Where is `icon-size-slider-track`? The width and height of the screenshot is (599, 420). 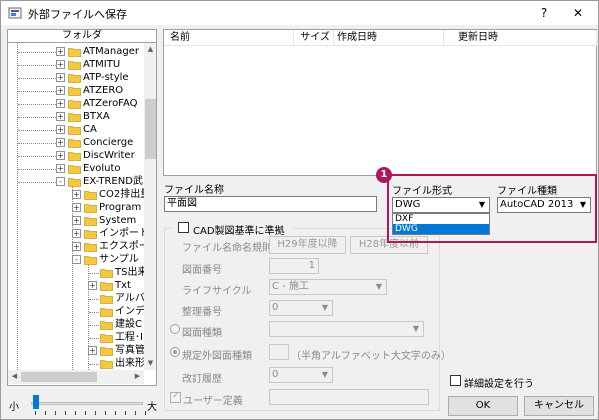 icon-size-slider-track is located at coordinates (87, 403).